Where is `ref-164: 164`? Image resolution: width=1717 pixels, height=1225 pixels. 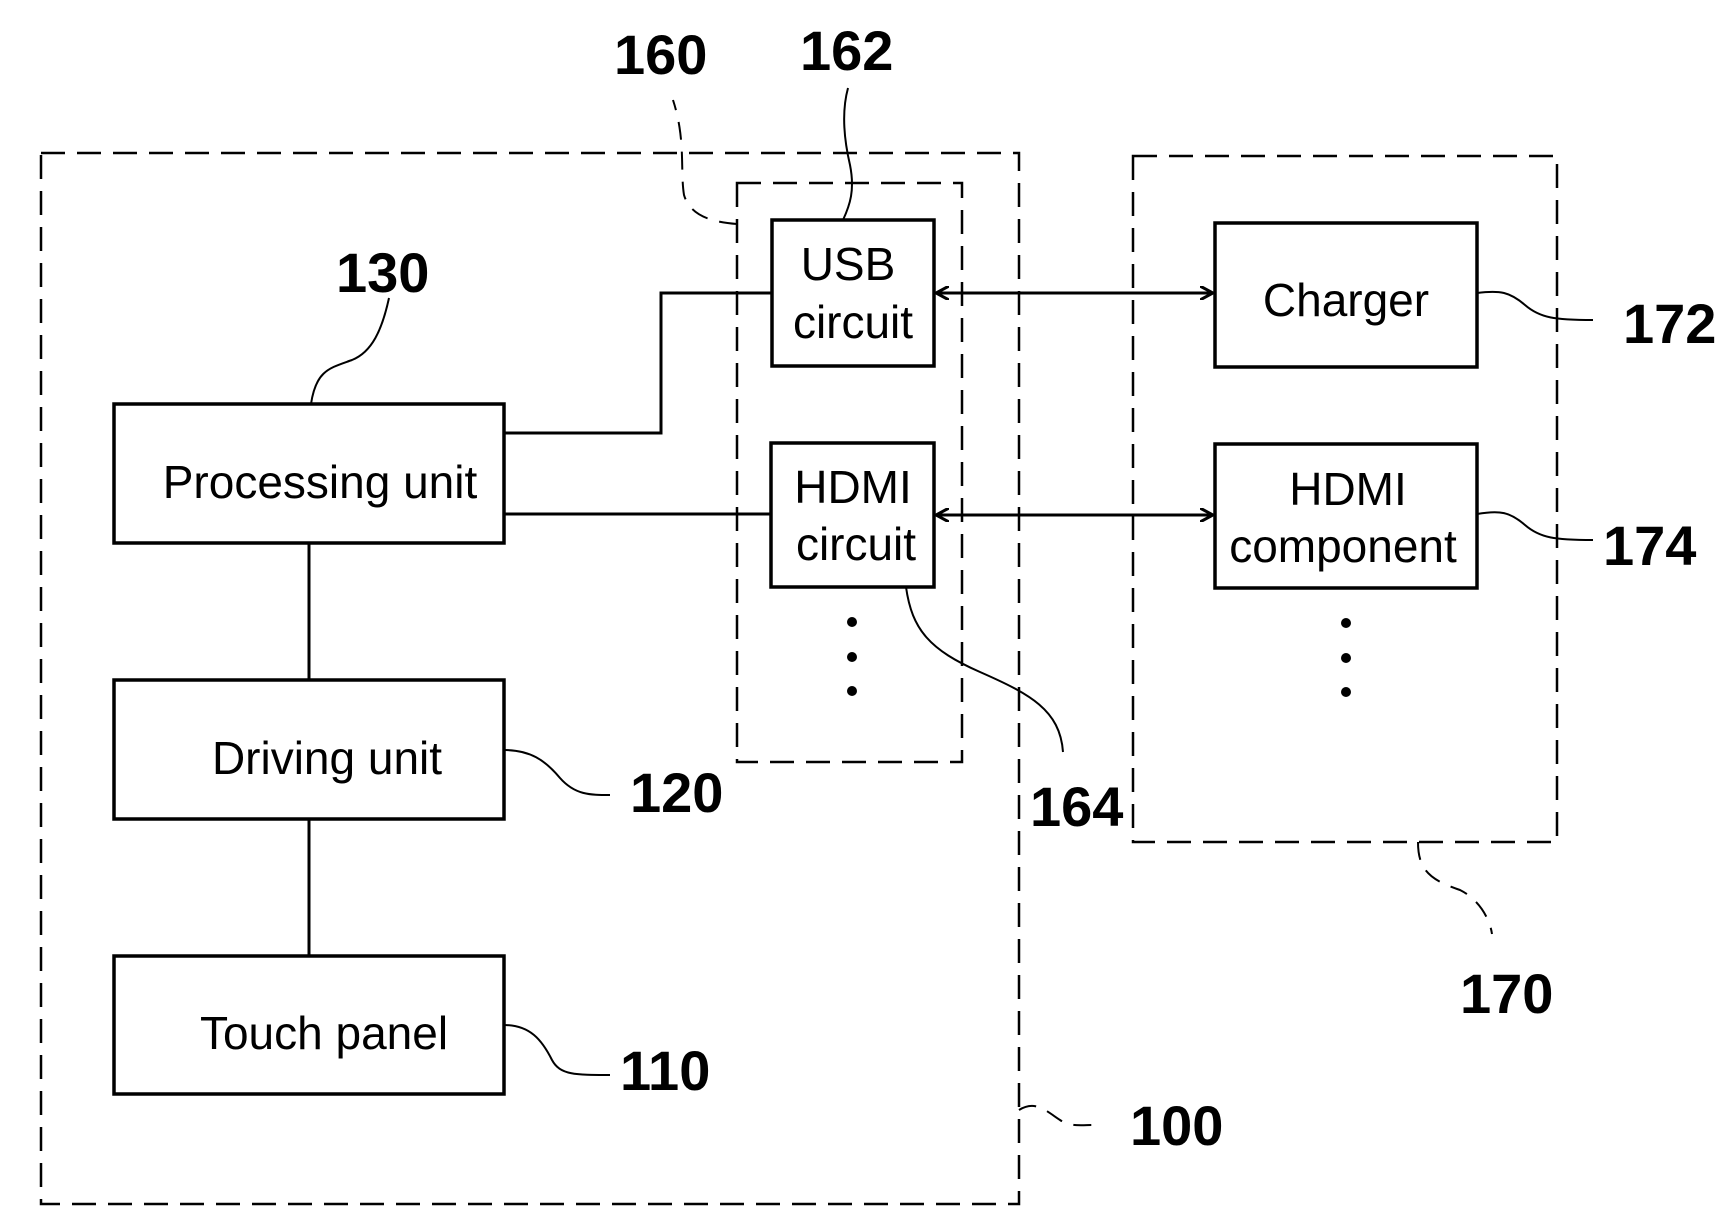
ref-164: 164 is located at coordinates (1076, 806).